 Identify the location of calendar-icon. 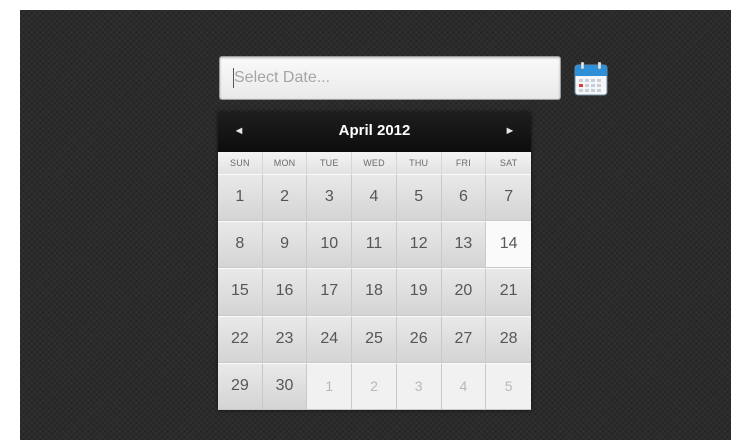
(591, 79).